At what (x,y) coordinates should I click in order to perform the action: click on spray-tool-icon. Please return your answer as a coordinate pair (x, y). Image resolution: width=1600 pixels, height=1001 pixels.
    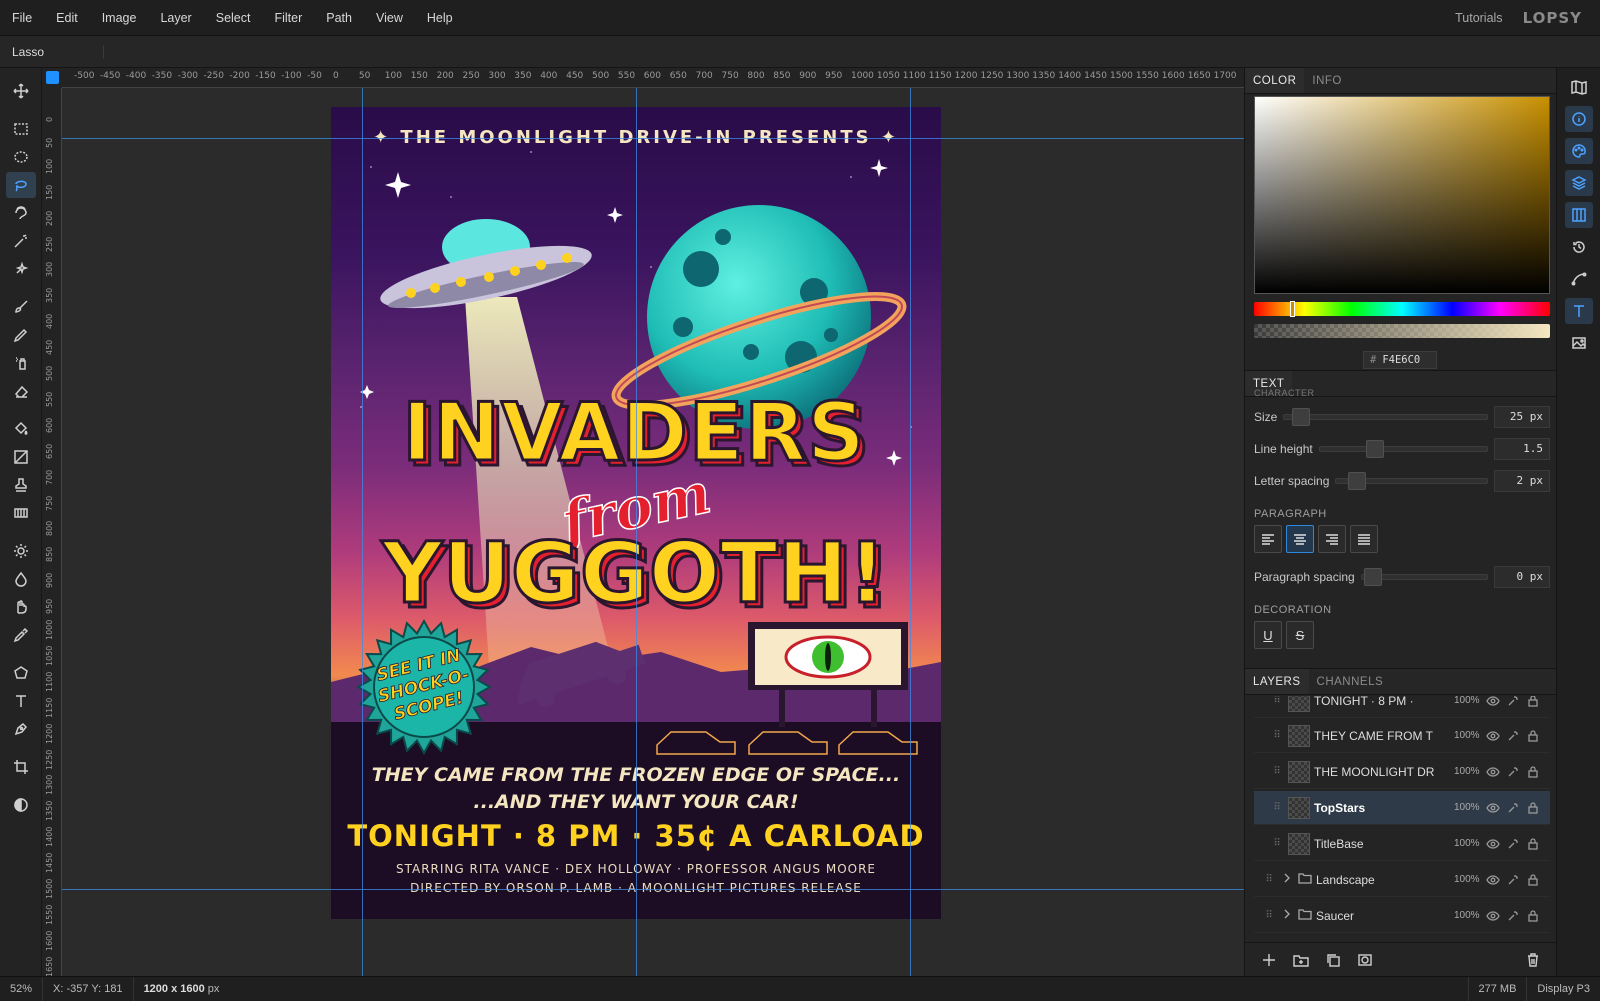
    Looking at the image, I should click on (21, 363).